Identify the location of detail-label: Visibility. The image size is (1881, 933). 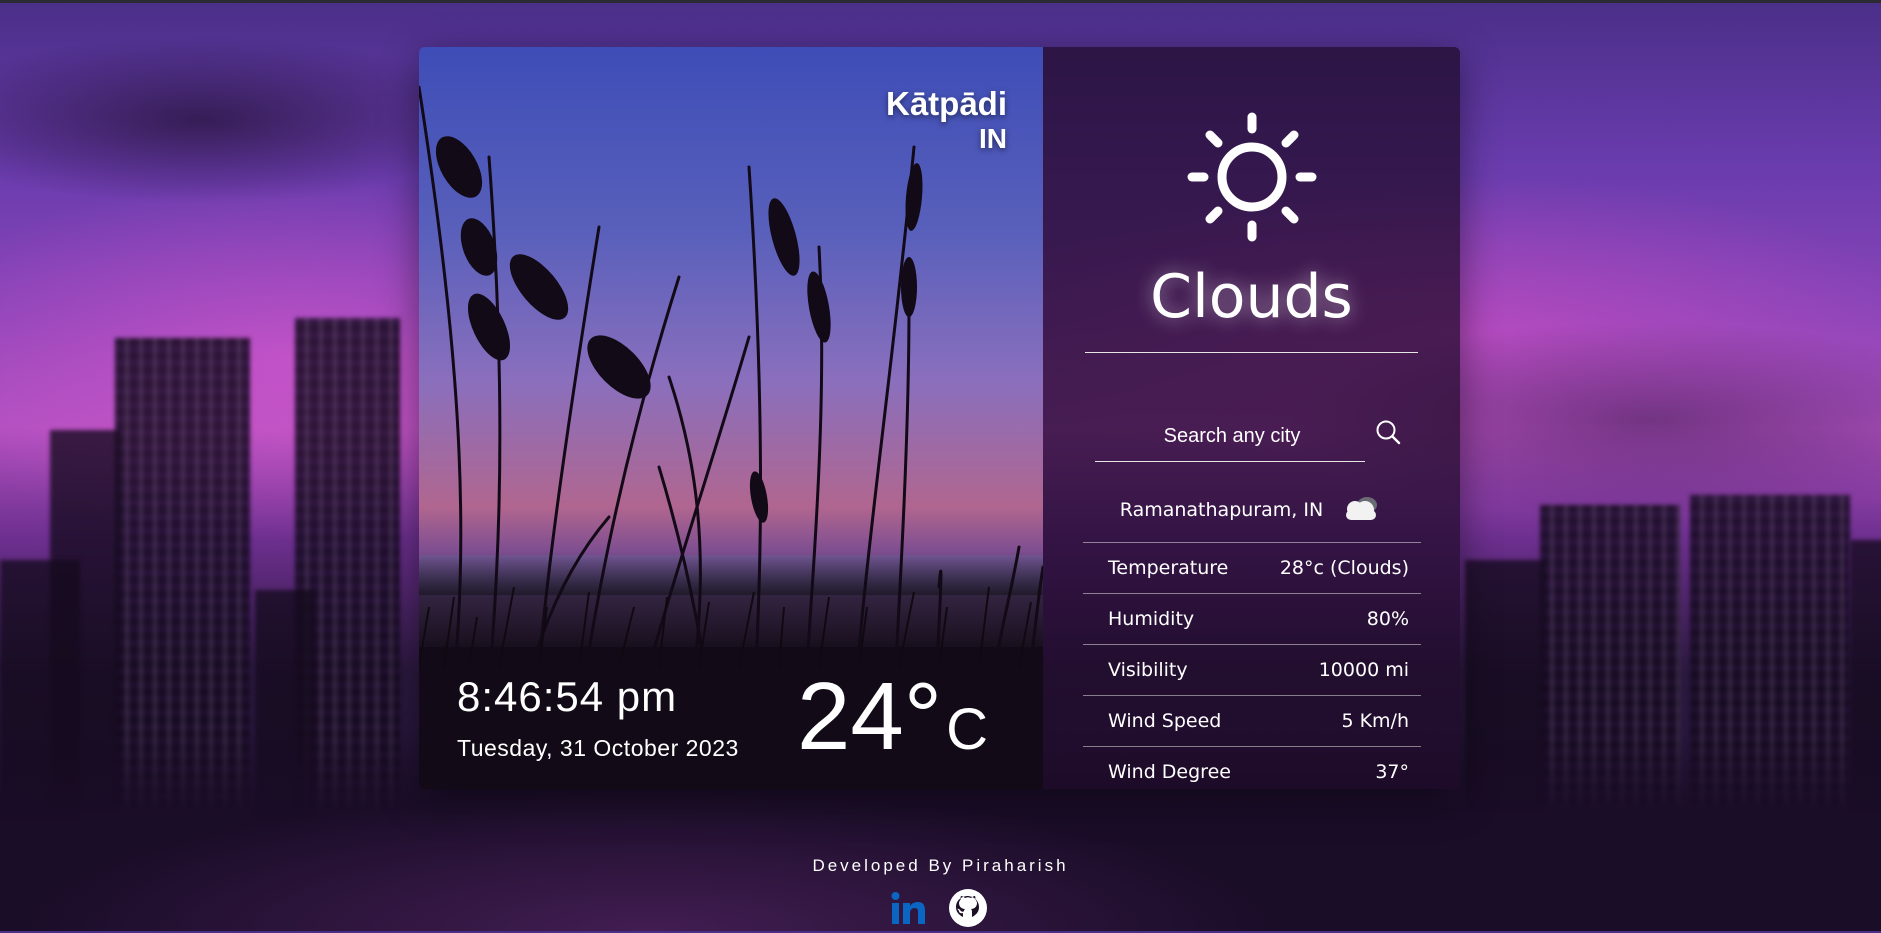
(1148, 670).